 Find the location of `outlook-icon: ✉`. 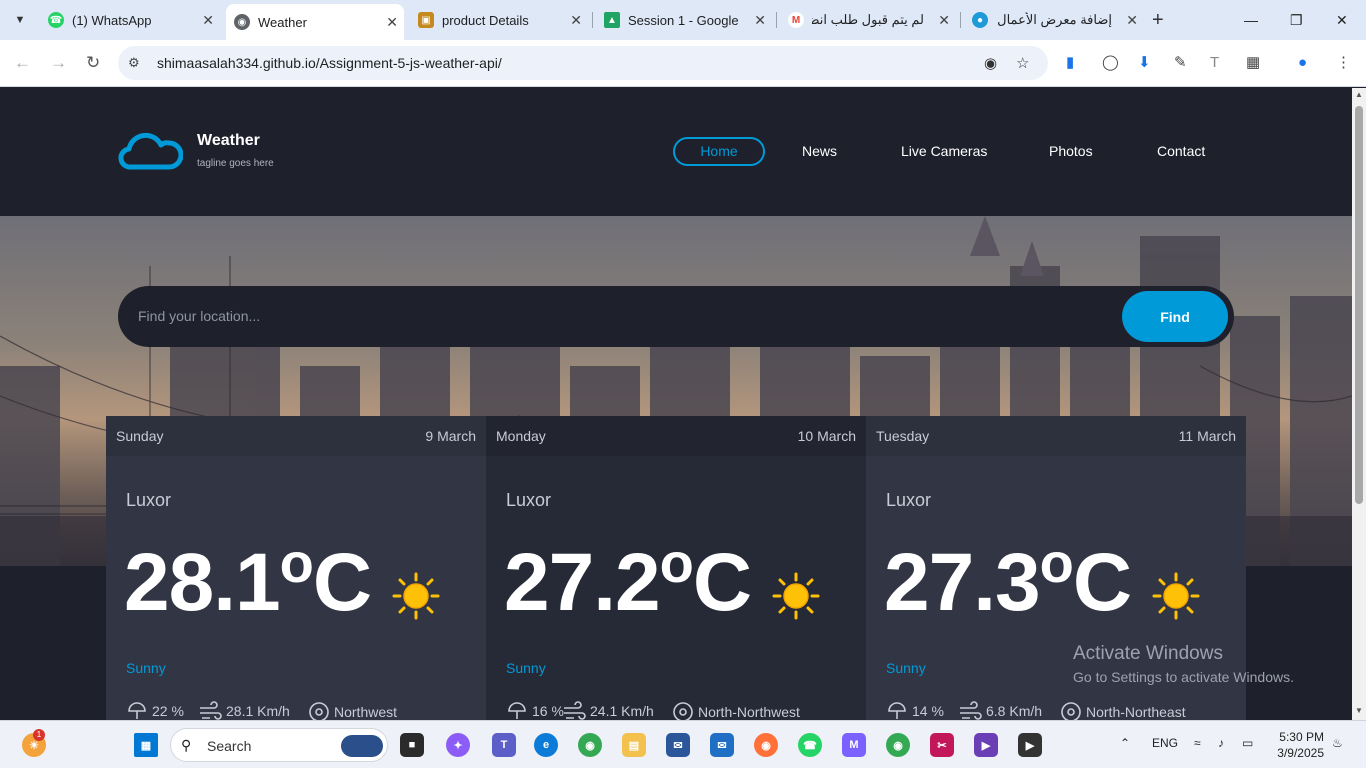

outlook-icon: ✉ is located at coordinates (678, 745).